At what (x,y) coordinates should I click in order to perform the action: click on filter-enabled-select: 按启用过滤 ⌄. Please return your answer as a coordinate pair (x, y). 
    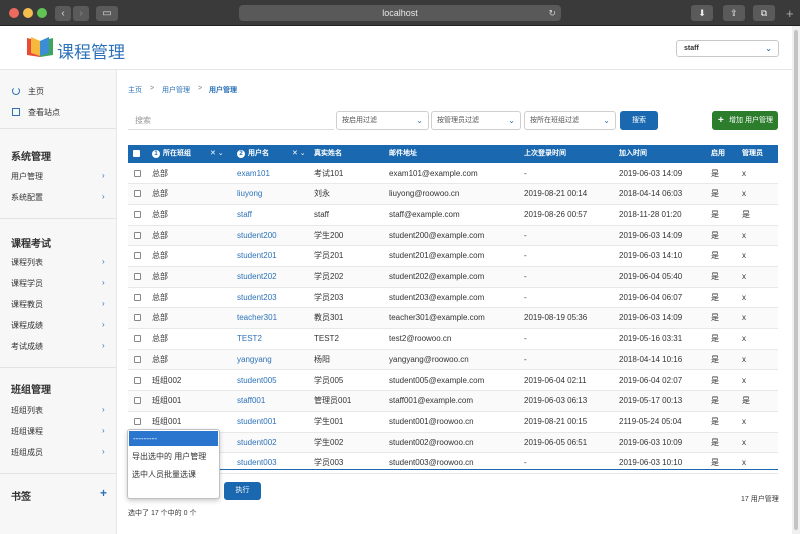
    Looking at the image, I should click on (382, 120).